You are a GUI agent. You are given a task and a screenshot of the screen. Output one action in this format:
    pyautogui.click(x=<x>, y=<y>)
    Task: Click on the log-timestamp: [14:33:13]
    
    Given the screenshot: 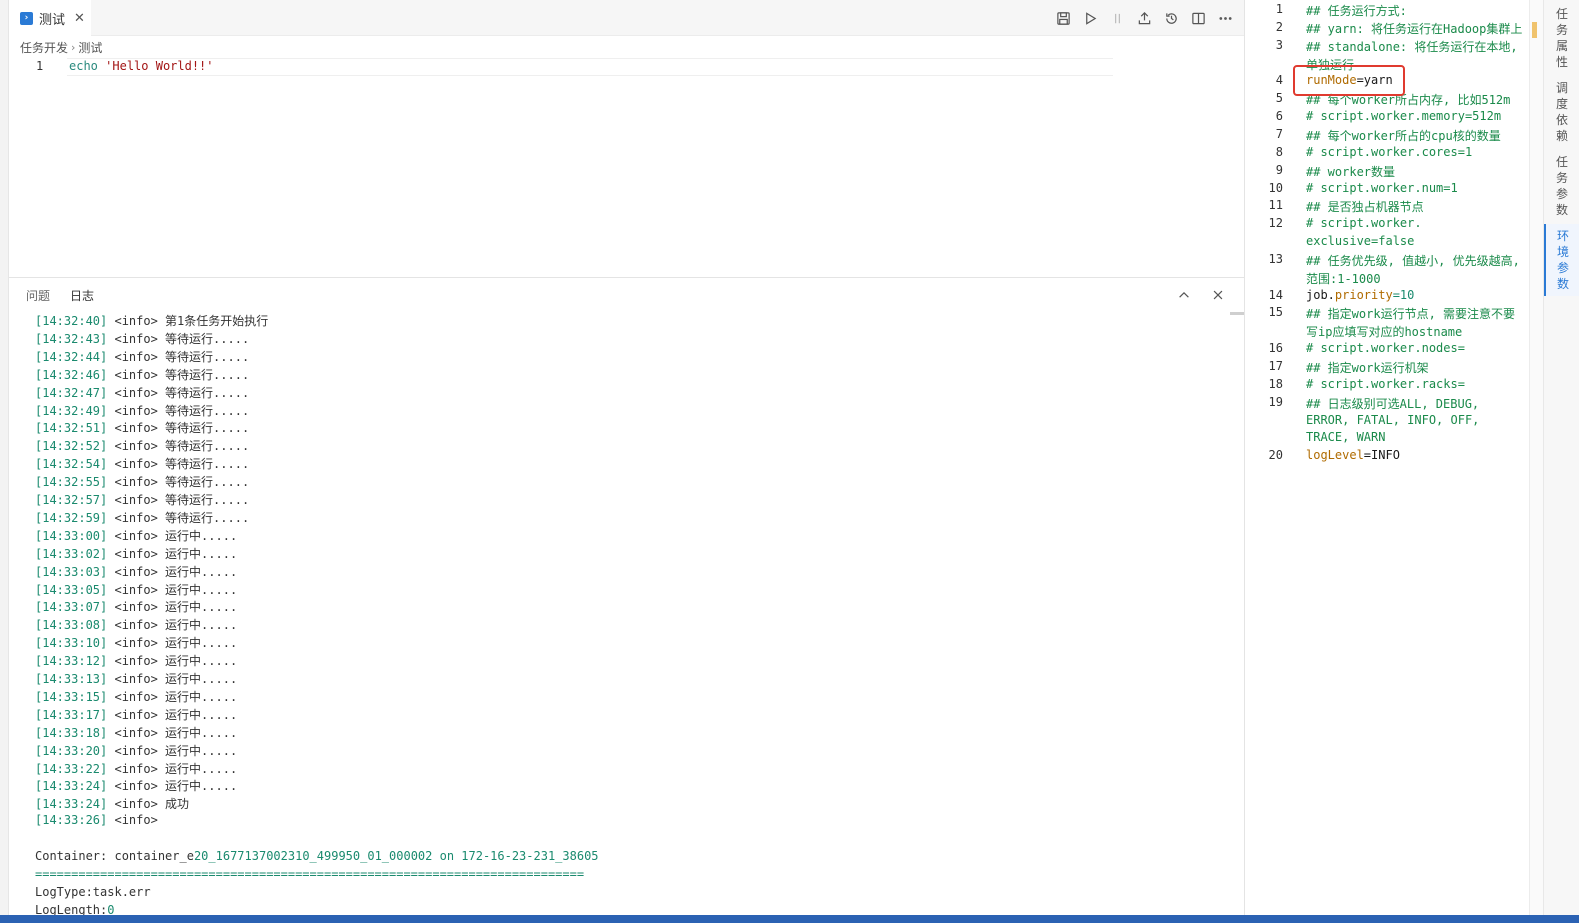 What is the action you would take?
    pyautogui.click(x=71, y=679)
    